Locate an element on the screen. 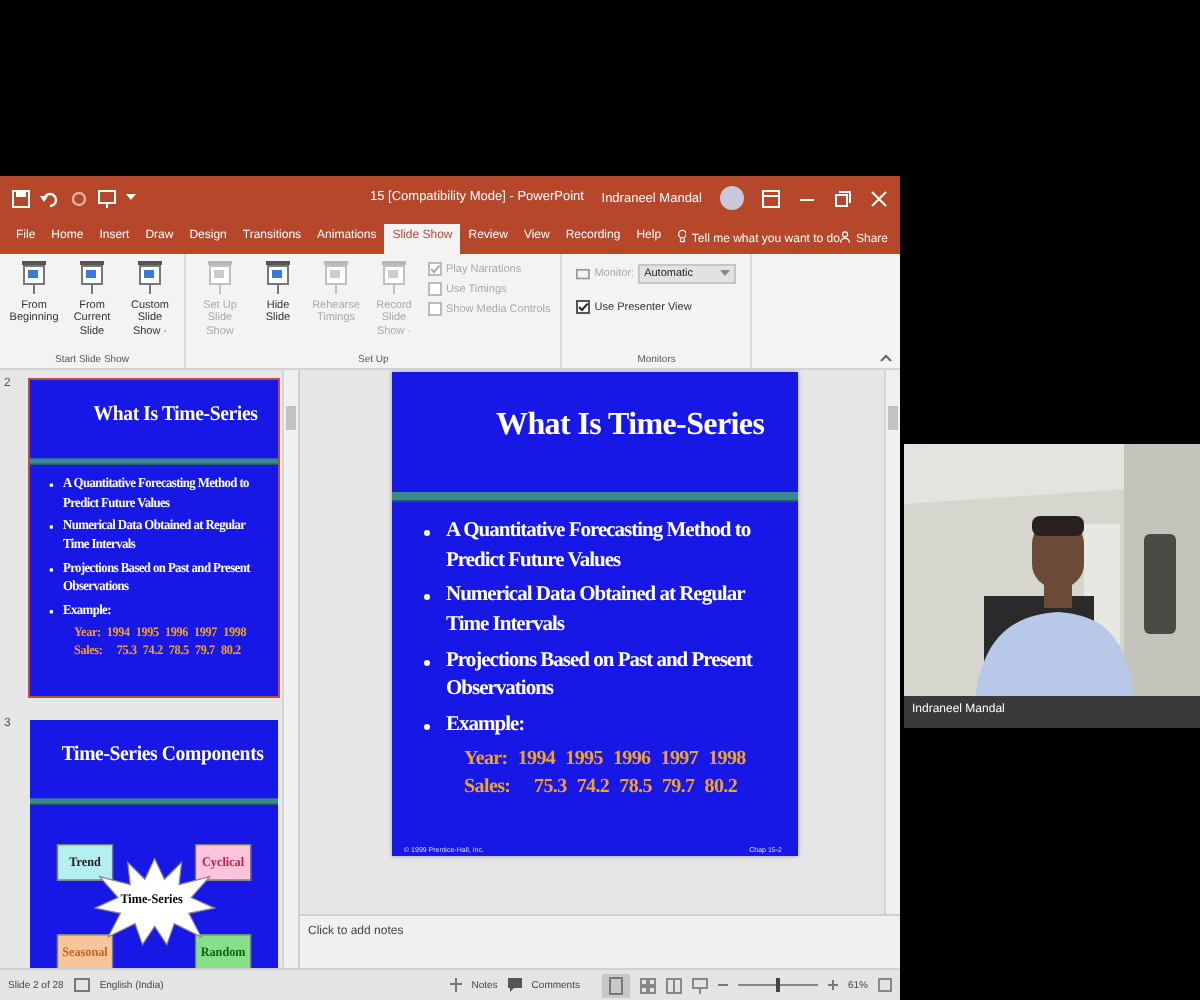 Image resolution: width=1200 pixels, height=1000 pixels. undo-icon is located at coordinates (50, 198).